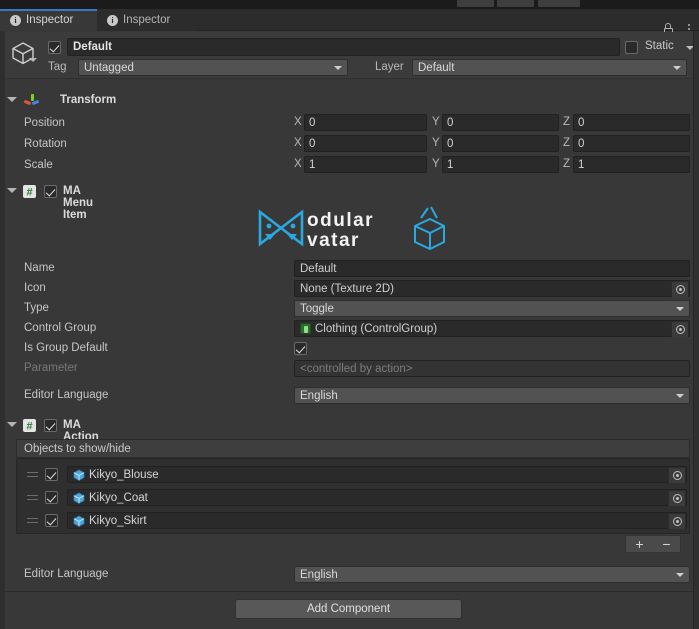 The height and width of the screenshot is (629, 699). Describe the element at coordinates (631, 143) in the screenshot. I see `rotation-z-field: 0` at that location.